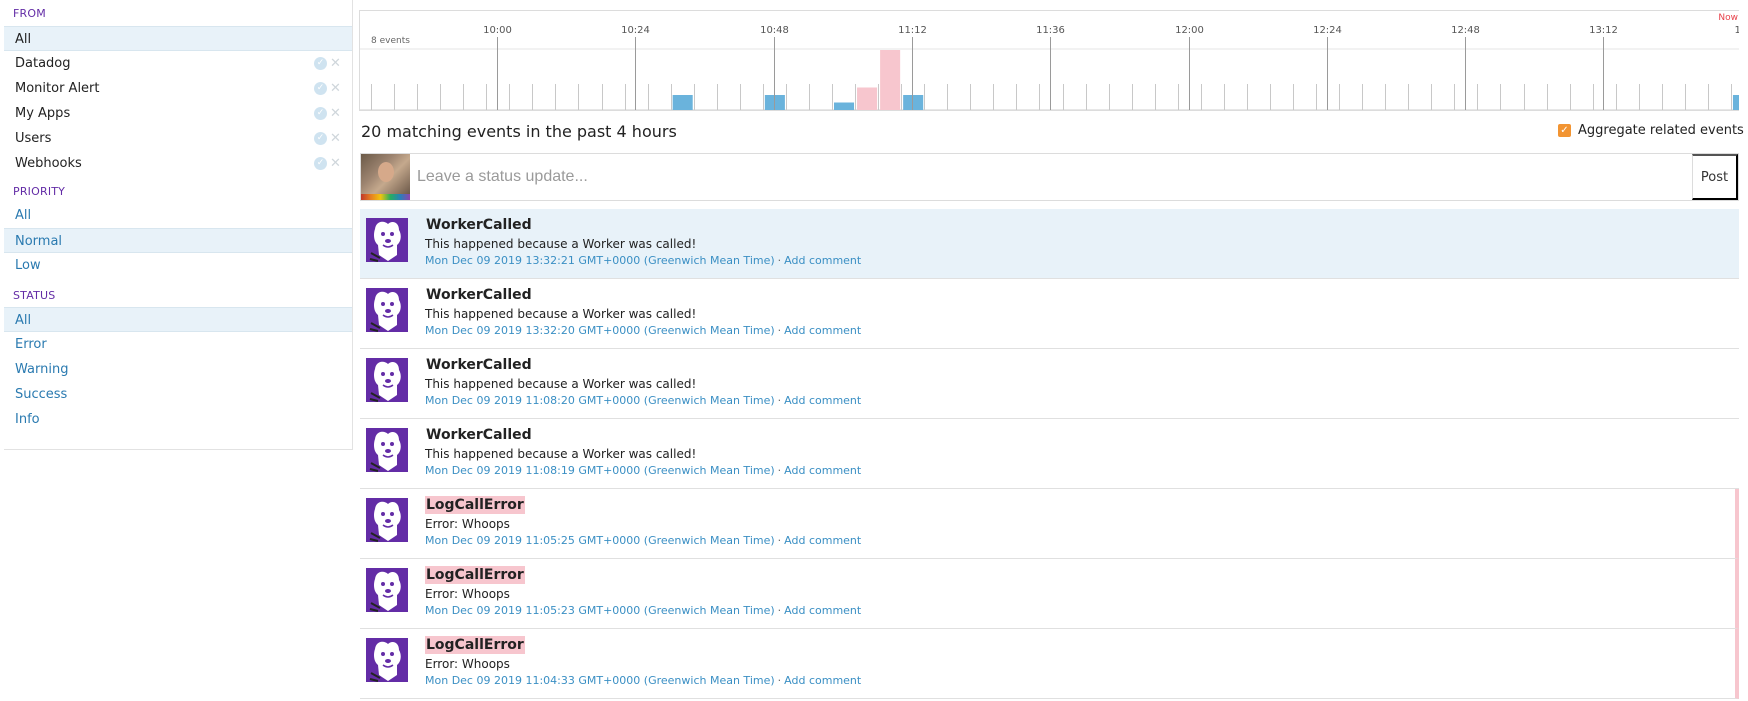 The height and width of the screenshot is (701, 1748). I want to click on sidebar-item-my-apps: My Apps ✓ ✕, so click(178, 113).